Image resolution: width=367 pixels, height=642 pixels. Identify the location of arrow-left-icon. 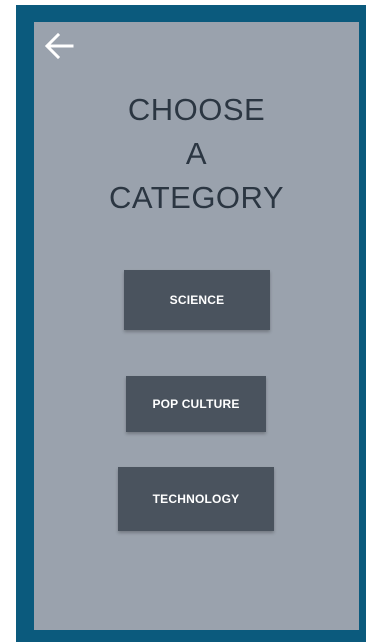
(59, 46).